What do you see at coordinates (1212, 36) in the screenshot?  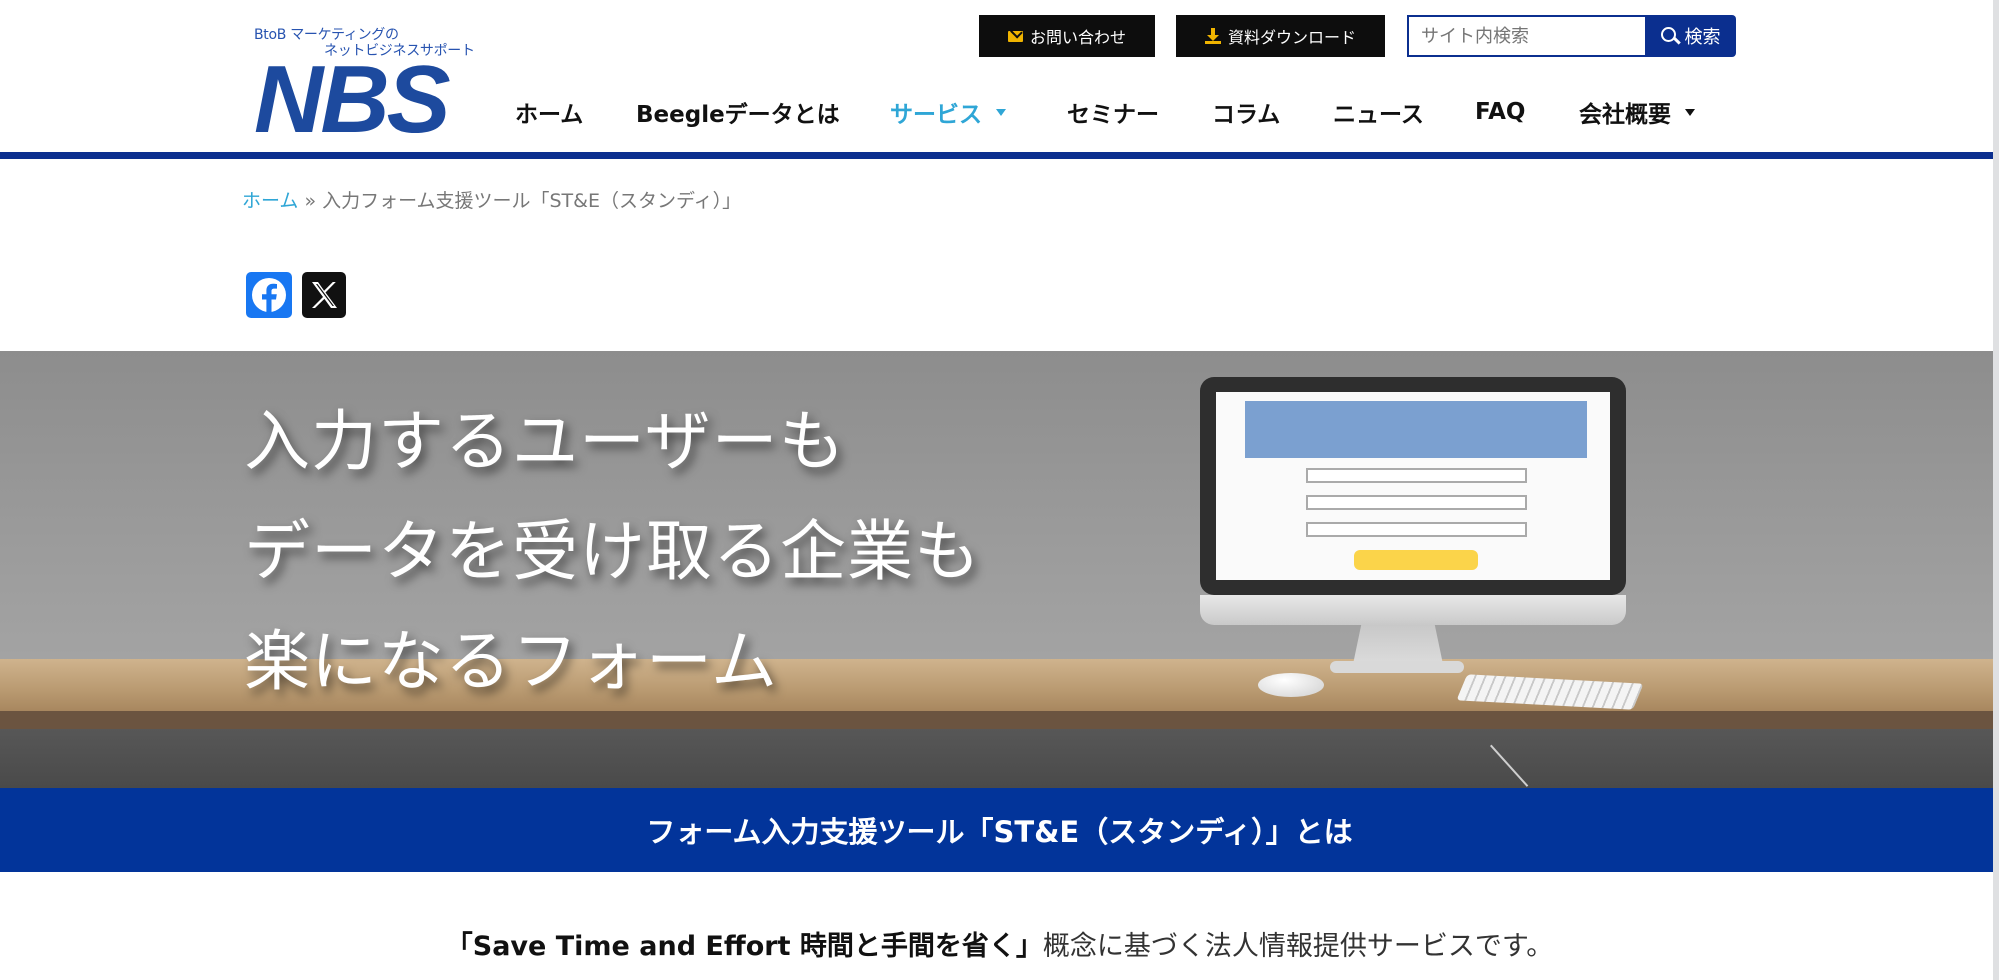 I see `download-icon` at bounding box center [1212, 36].